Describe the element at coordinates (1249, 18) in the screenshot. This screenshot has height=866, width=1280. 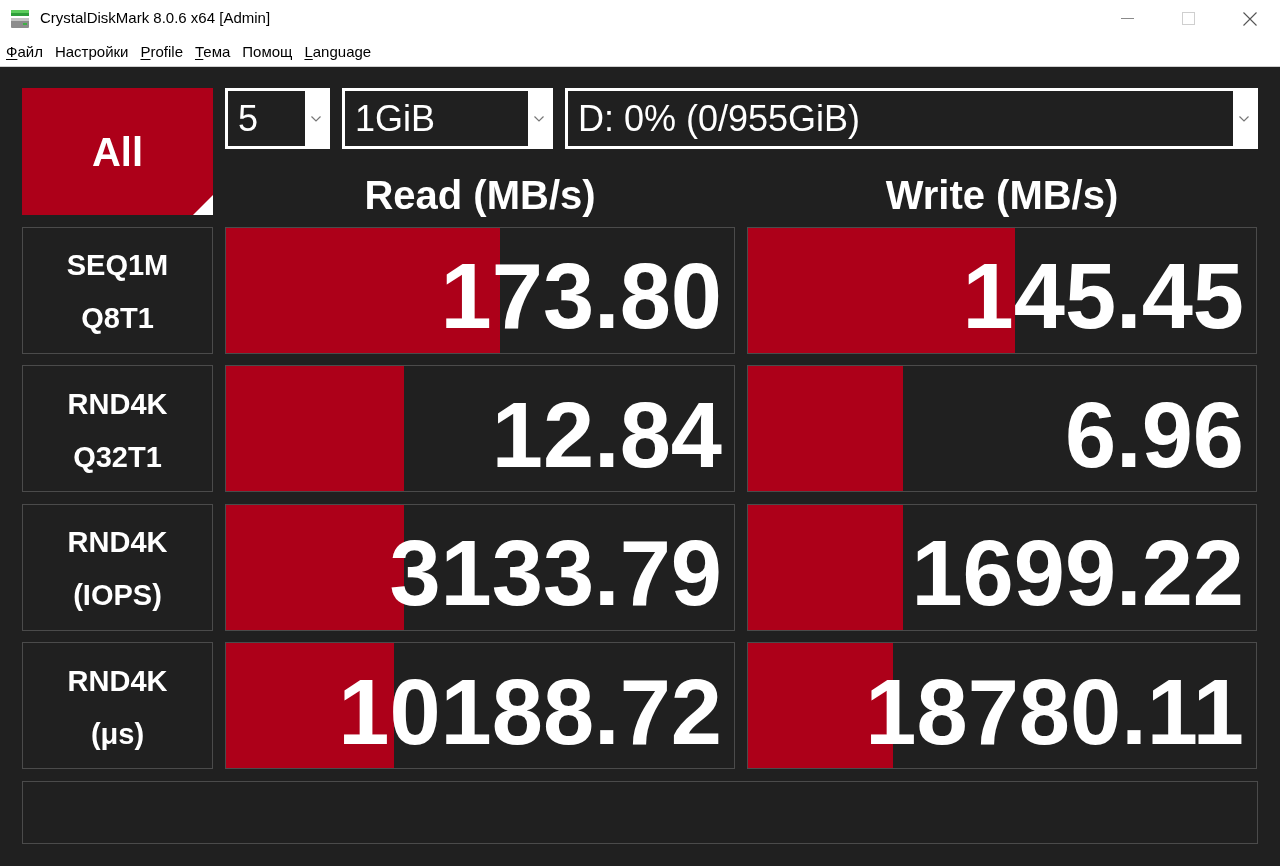
I see `close-icon` at that location.